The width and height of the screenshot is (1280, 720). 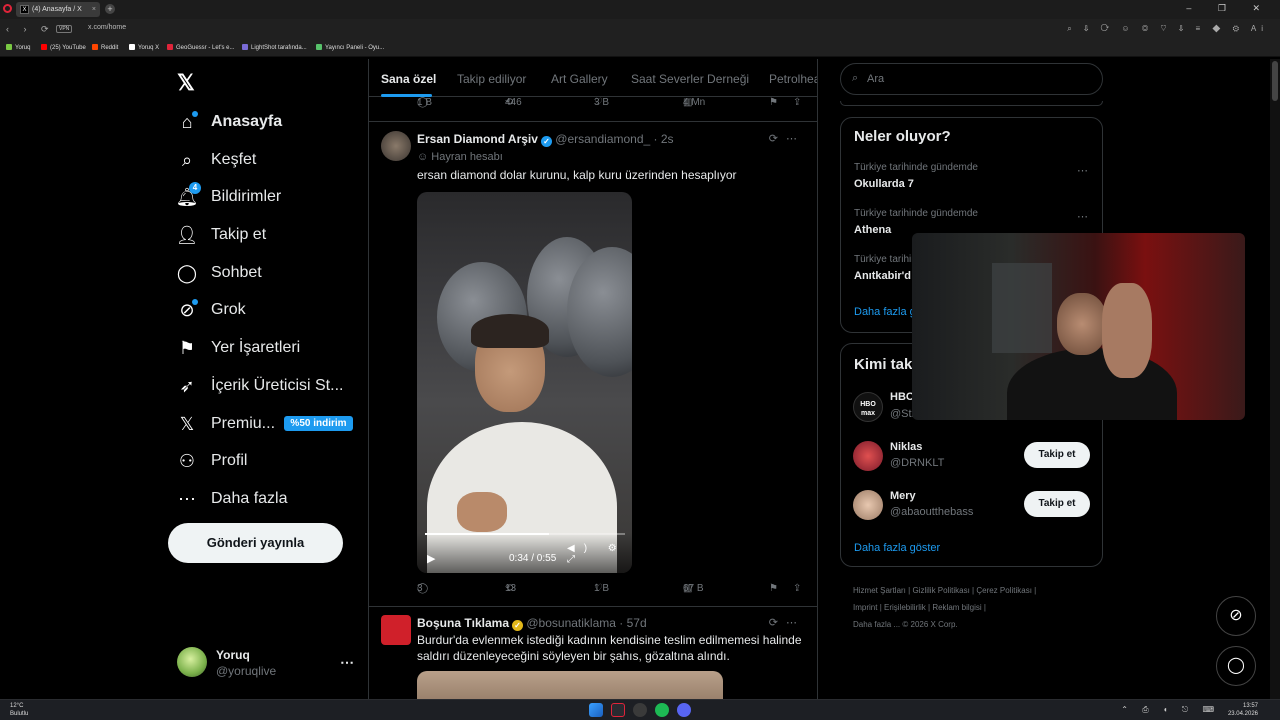 What do you see at coordinates (1275, 81) in the screenshot?
I see `scrollbar-thumb` at bounding box center [1275, 81].